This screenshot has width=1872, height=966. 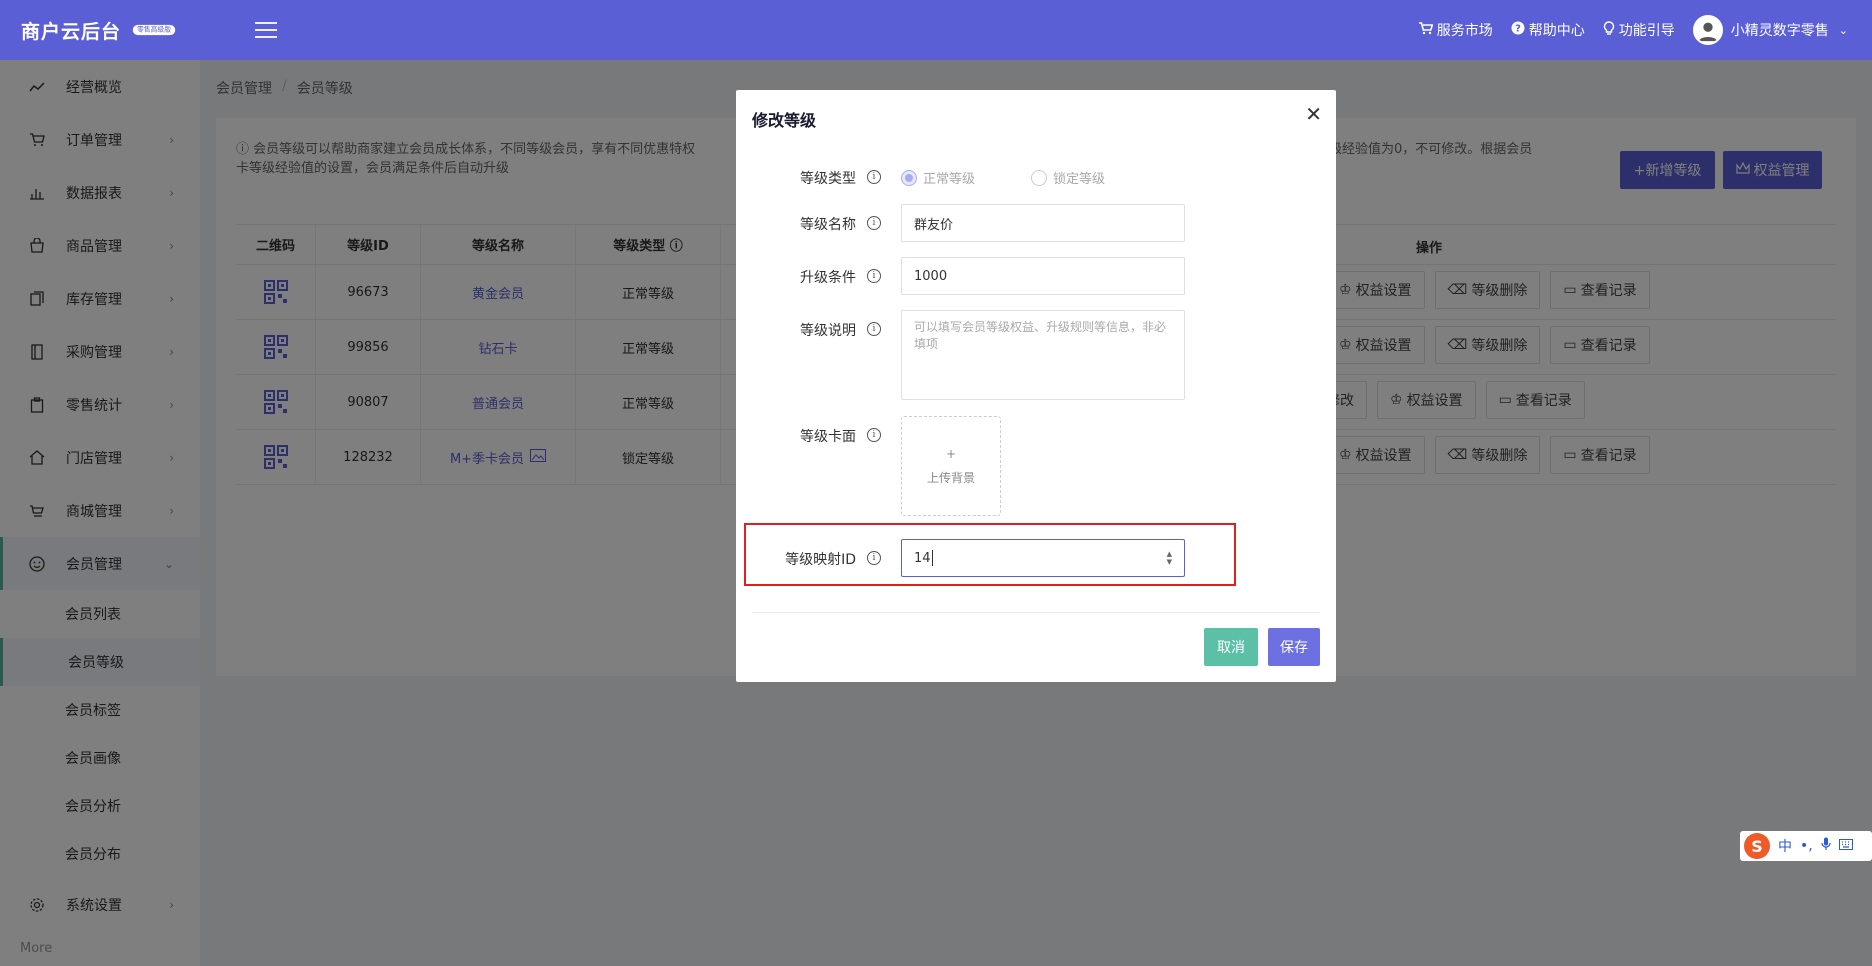 What do you see at coordinates (820, 560) in the screenshot?
I see `level-mapping-id-label: 等级映射ID` at bounding box center [820, 560].